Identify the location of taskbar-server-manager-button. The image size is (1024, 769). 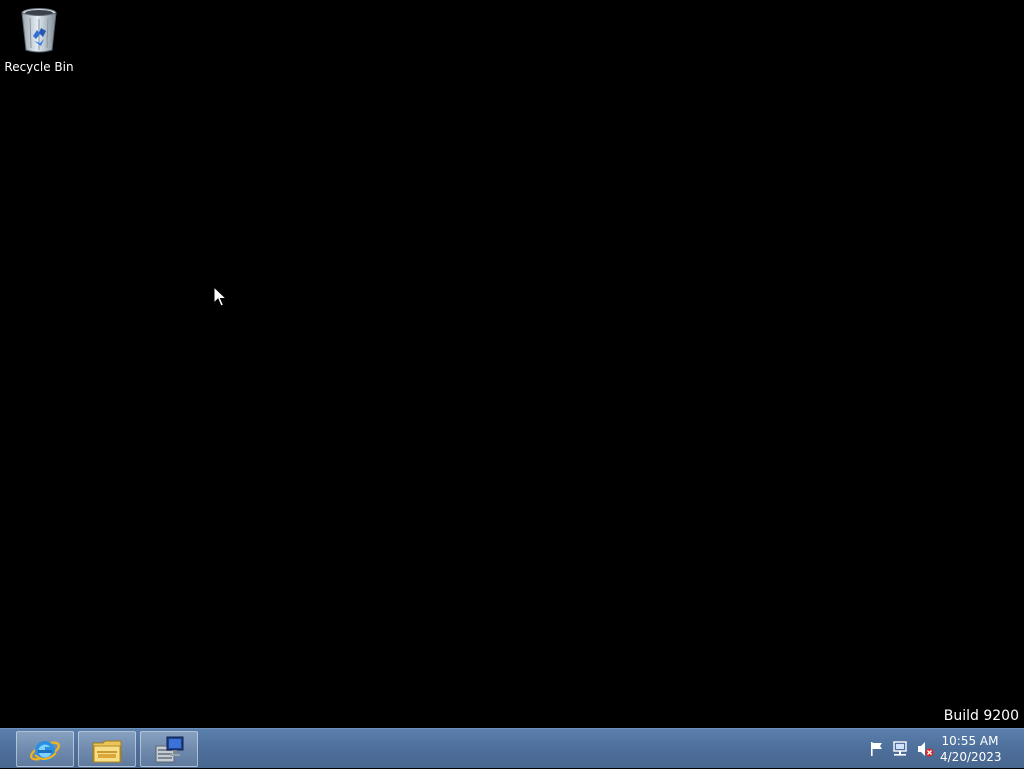
(169, 749).